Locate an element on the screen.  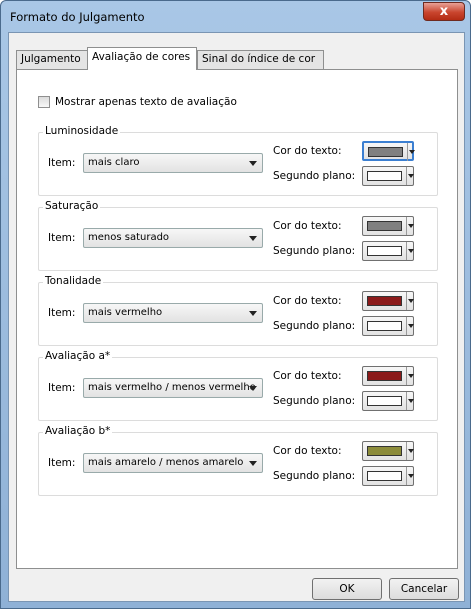
cancel-button: Cancelar is located at coordinates (424, 589).